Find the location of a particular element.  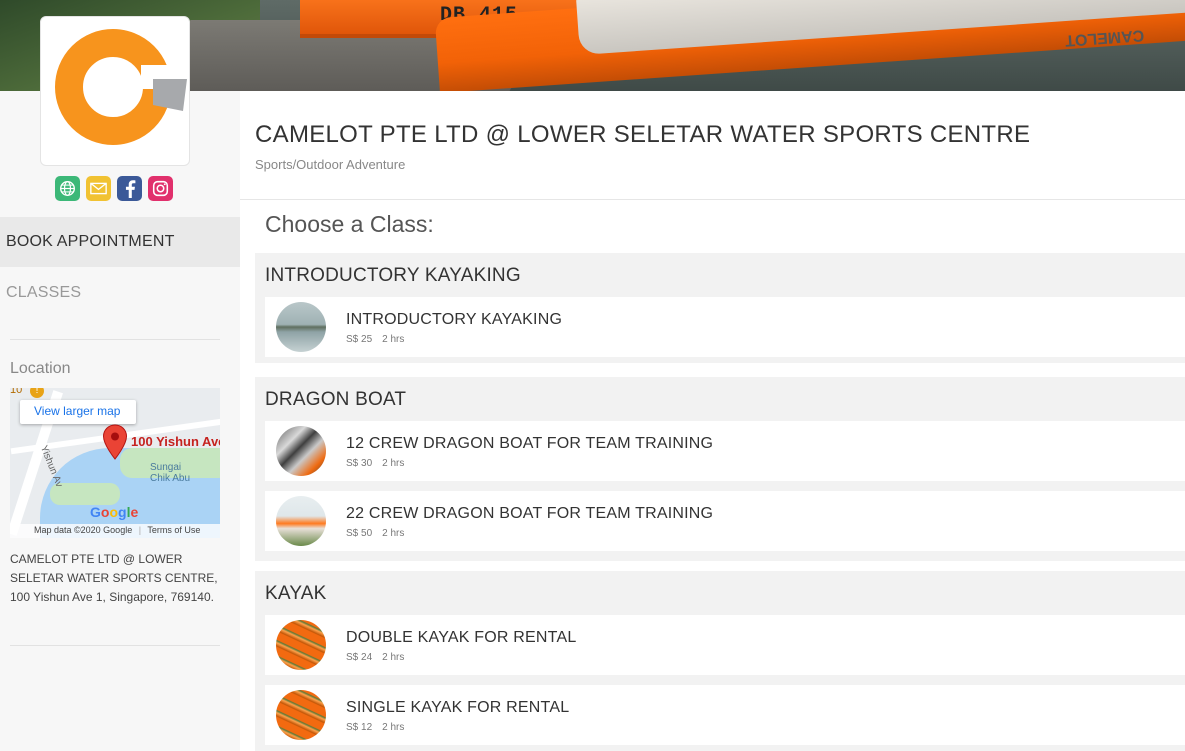

class-name: 22 CREW DRAGON BOAT FOR TEAM TRAINING is located at coordinates (530, 513).